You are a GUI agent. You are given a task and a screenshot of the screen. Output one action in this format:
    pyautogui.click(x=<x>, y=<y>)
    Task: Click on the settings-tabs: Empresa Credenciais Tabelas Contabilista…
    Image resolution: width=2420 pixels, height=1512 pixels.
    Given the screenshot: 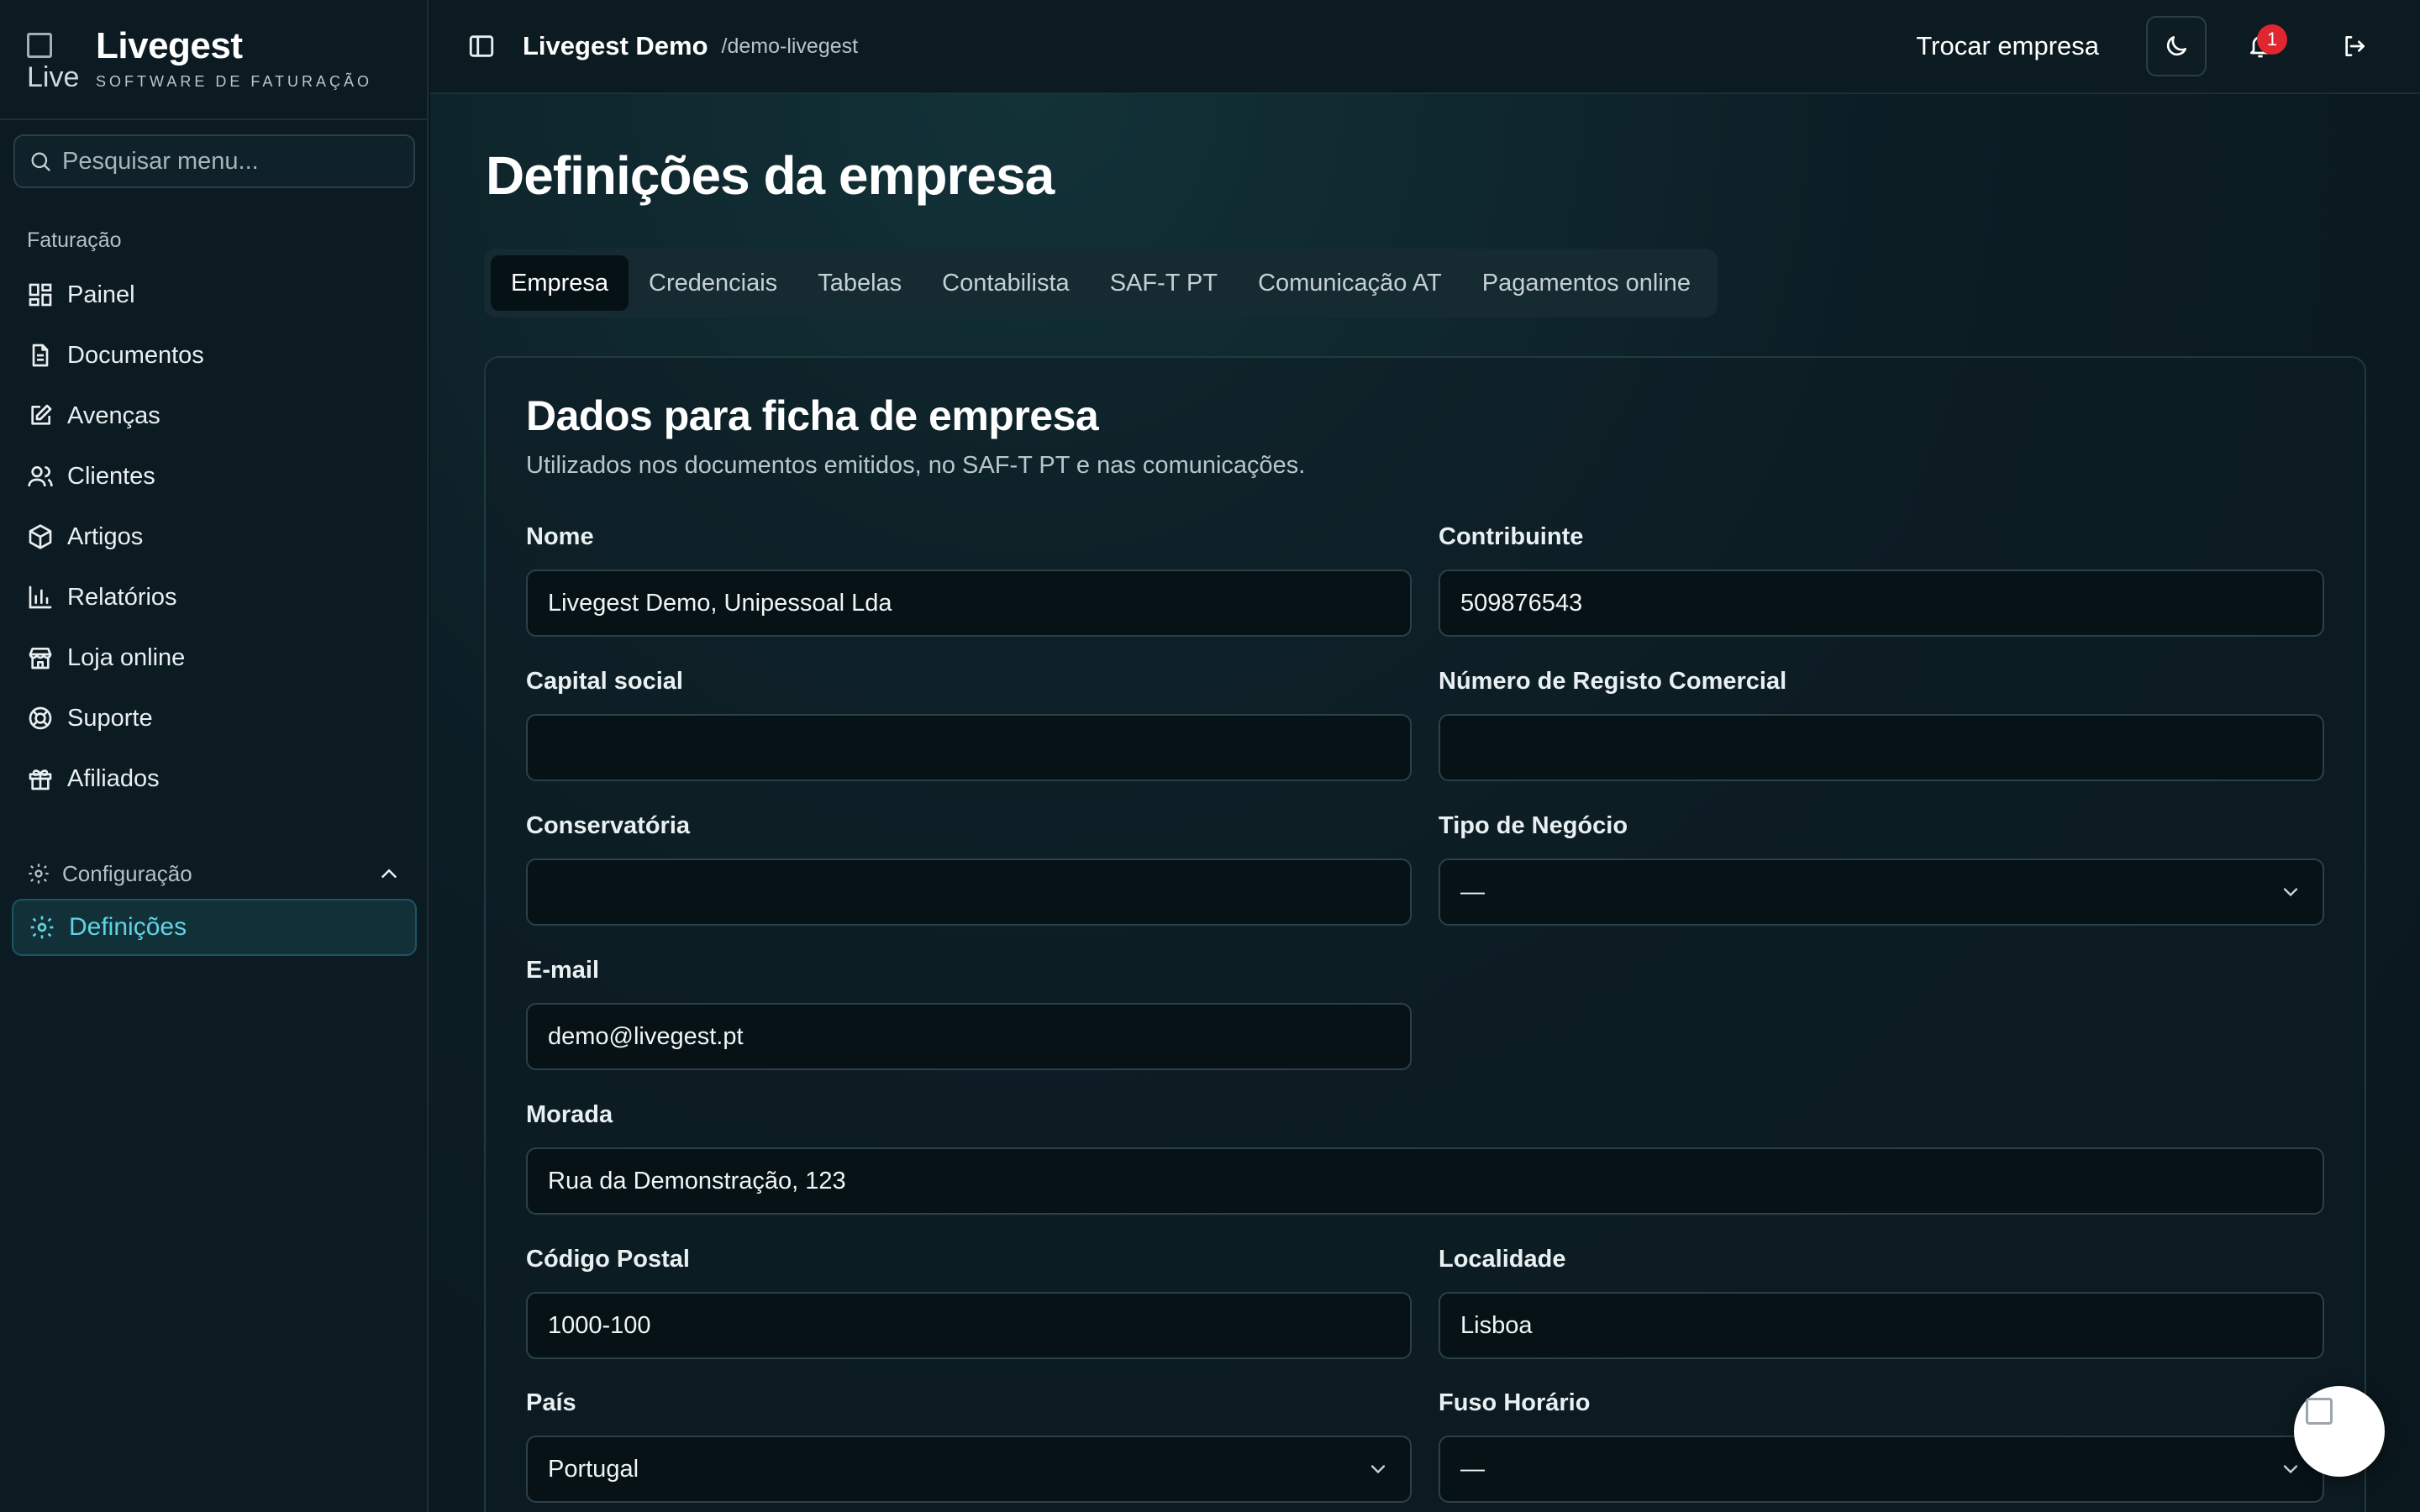 What is the action you would take?
    pyautogui.click(x=1101, y=283)
    